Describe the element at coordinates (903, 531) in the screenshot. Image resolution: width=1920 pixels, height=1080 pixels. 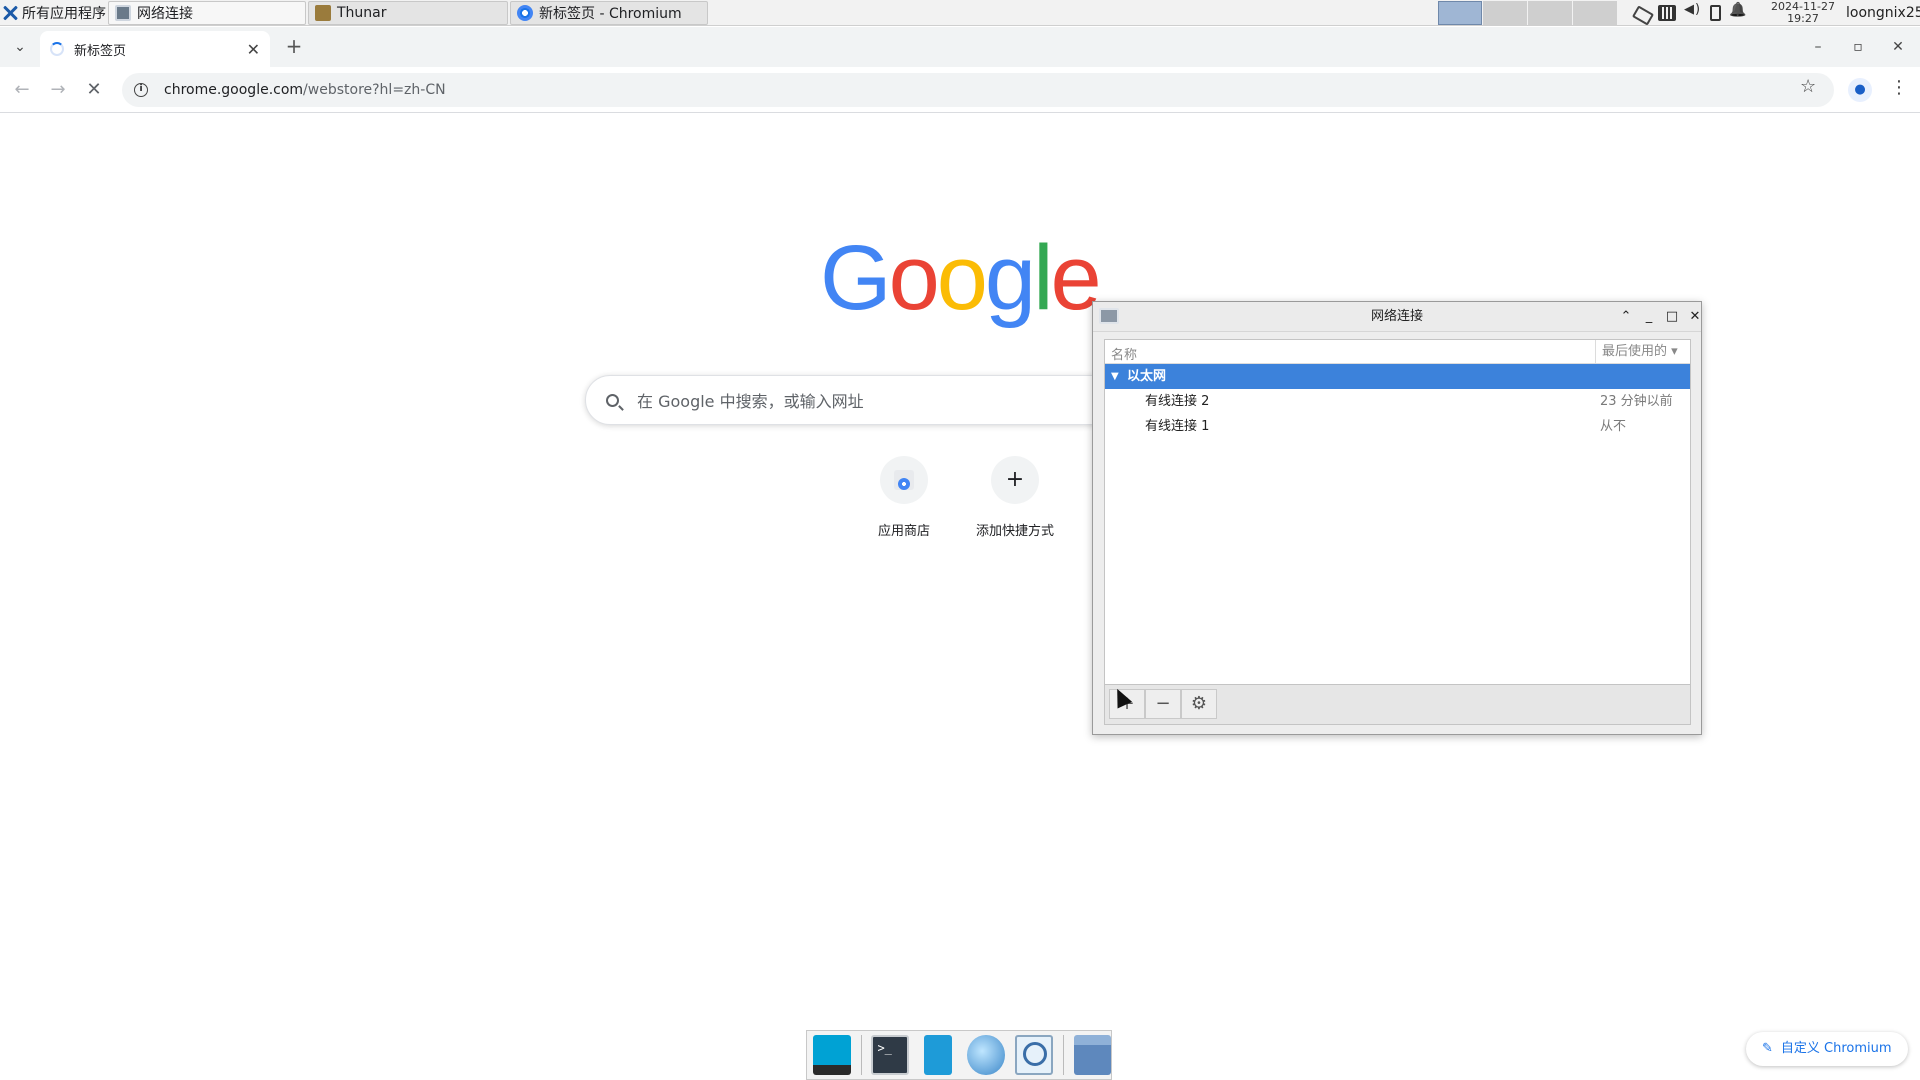
I see `shortcut-label: 应用商店` at that location.